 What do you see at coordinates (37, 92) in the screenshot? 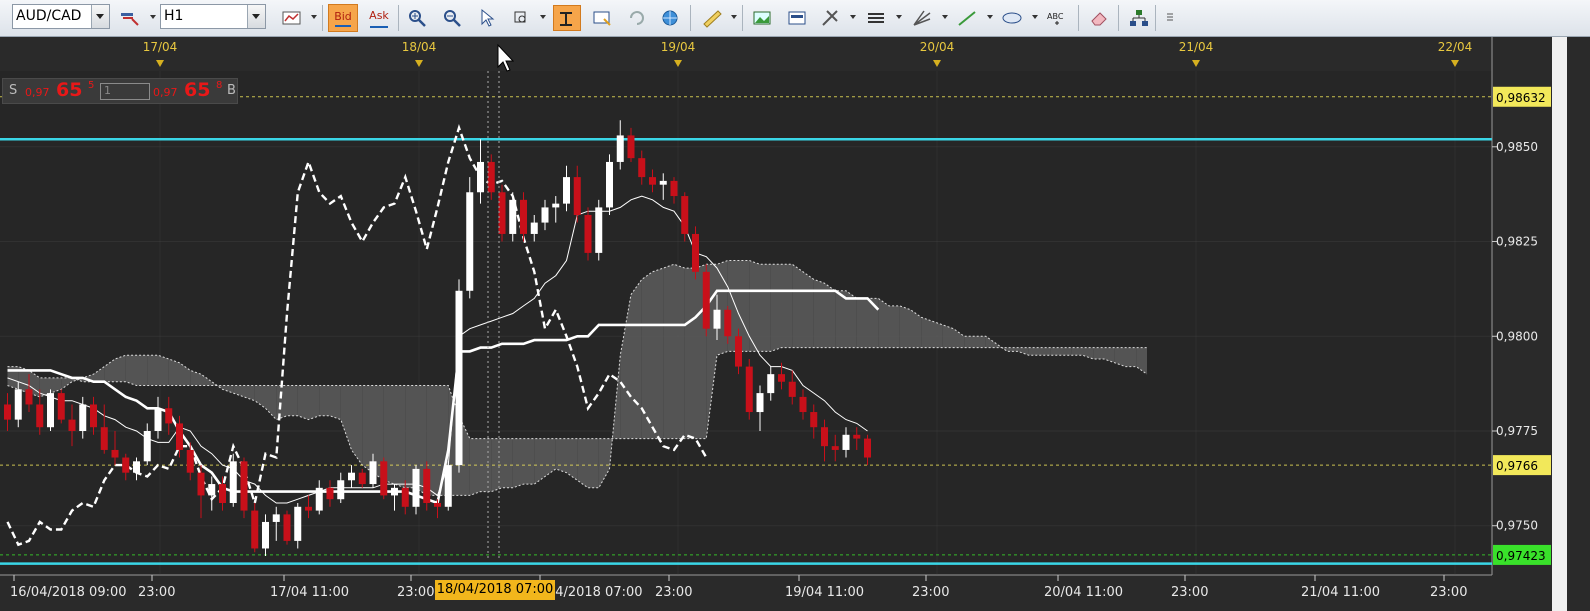
I see `sell-price-prefix: 0,97` at bounding box center [37, 92].